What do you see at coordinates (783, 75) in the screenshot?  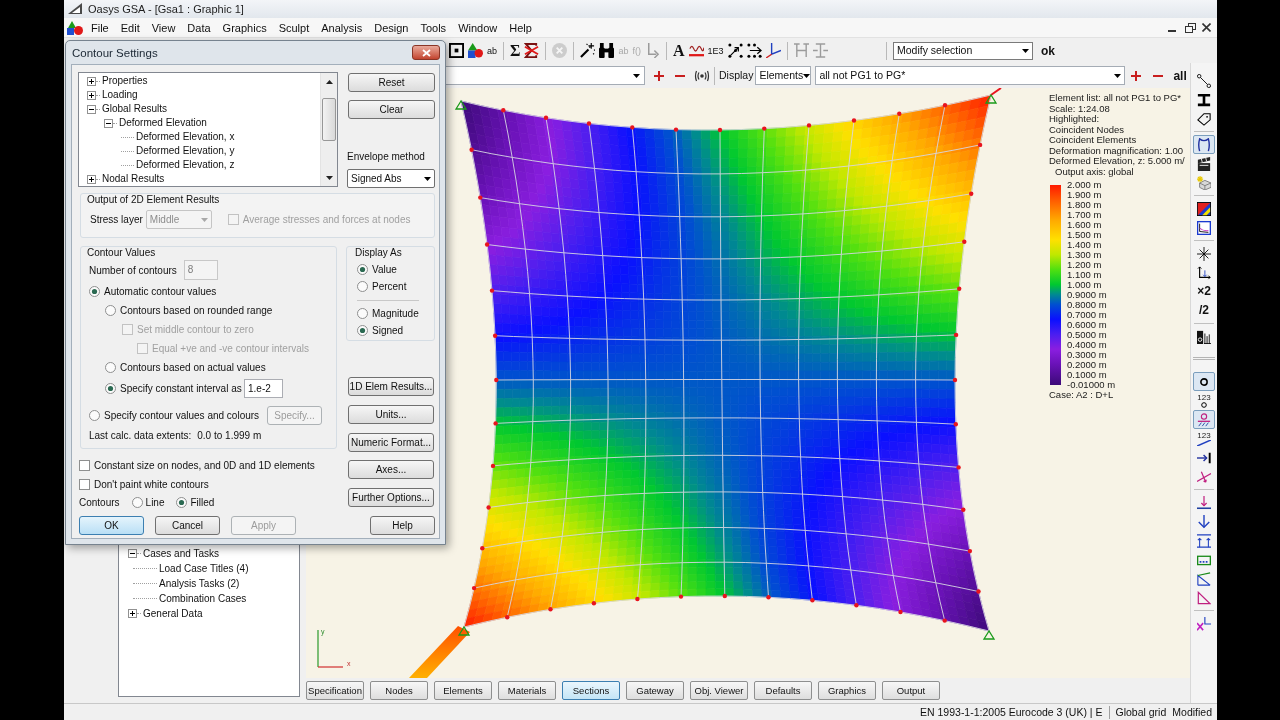 I see `display-dropdown: Elements` at bounding box center [783, 75].